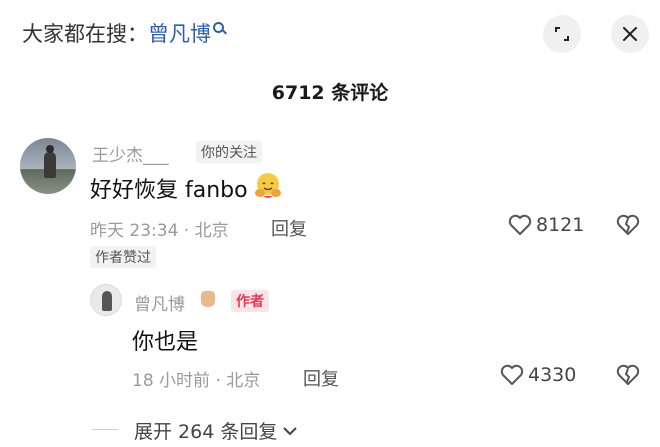  I want to click on search-prefix: 大家都在搜：, so click(85, 34).